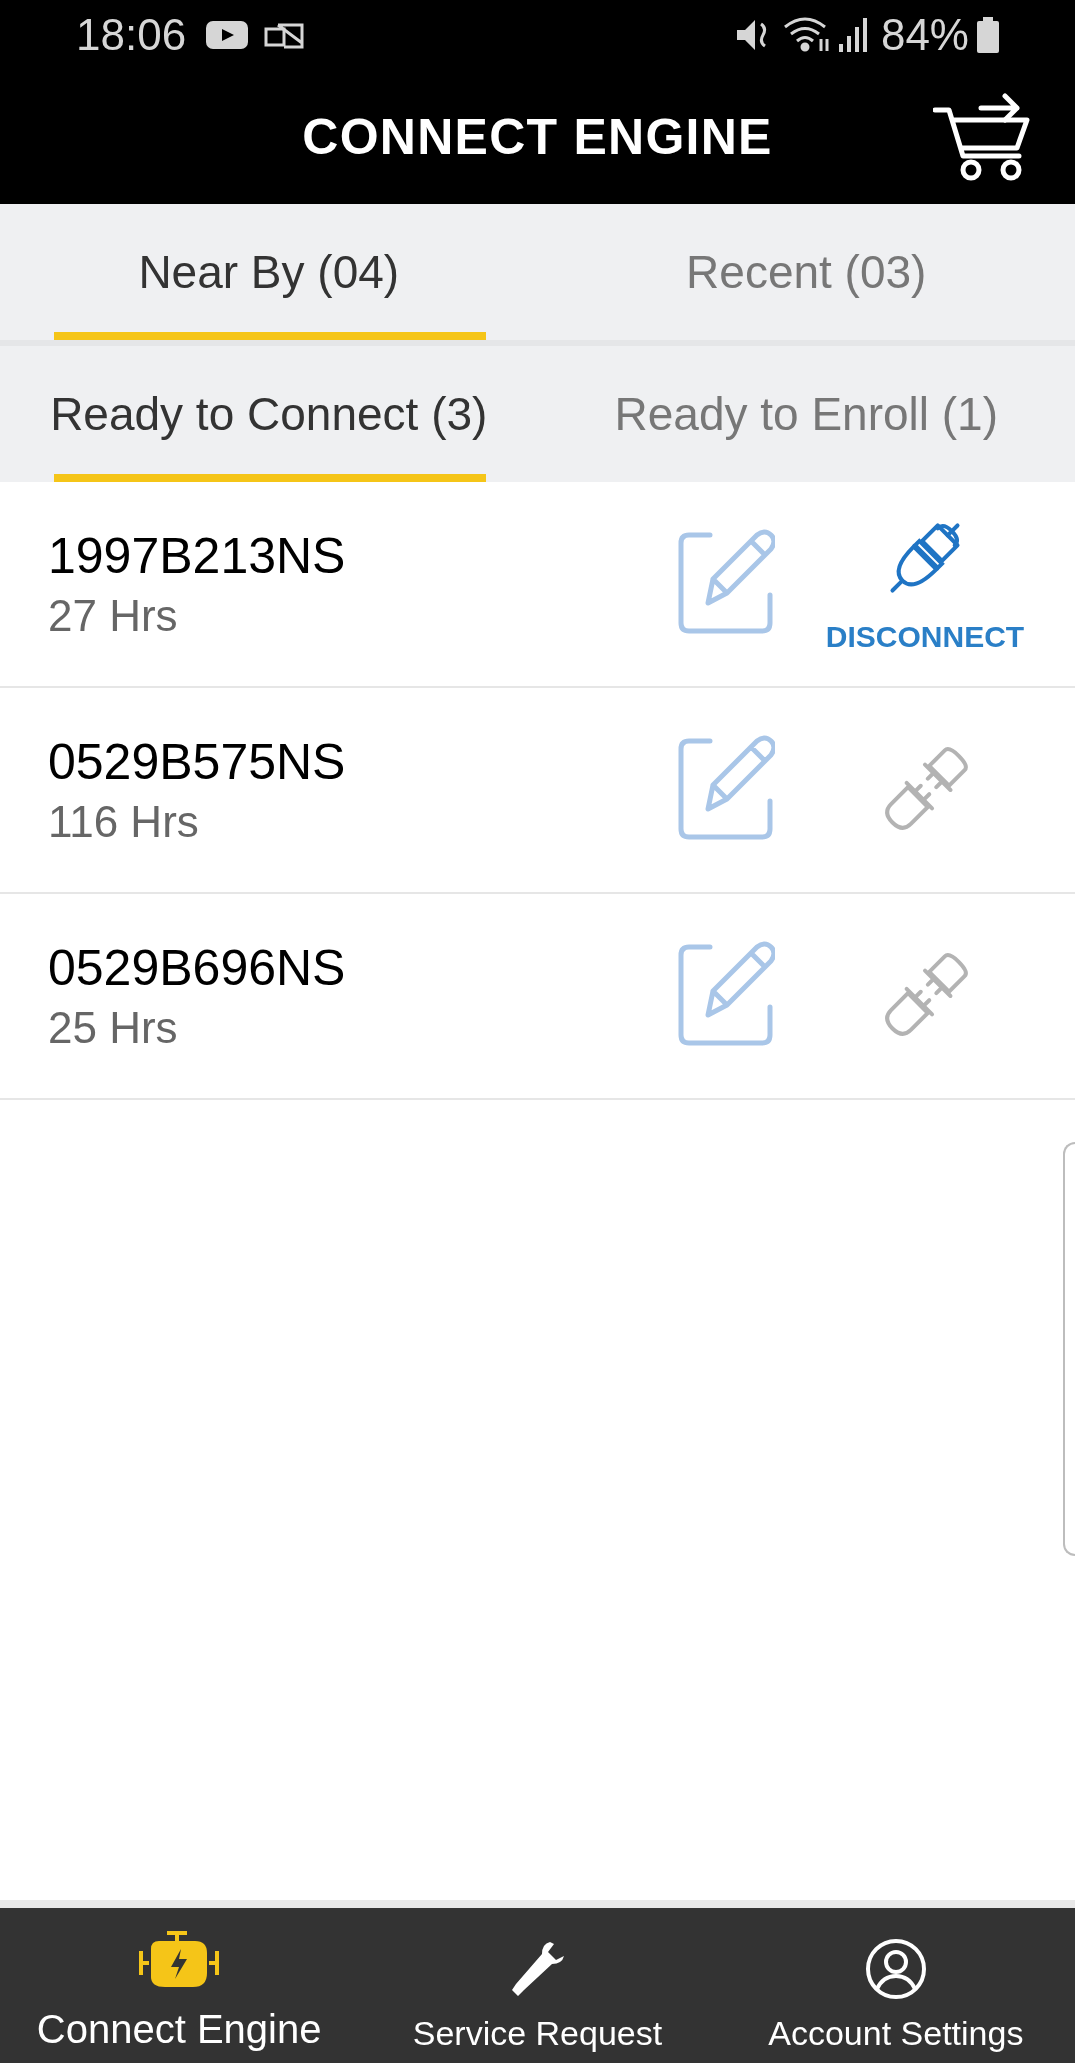 The image size is (1075, 2063). What do you see at coordinates (924, 35) in the screenshot?
I see `battery-level: 84%` at bounding box center [924, 35].